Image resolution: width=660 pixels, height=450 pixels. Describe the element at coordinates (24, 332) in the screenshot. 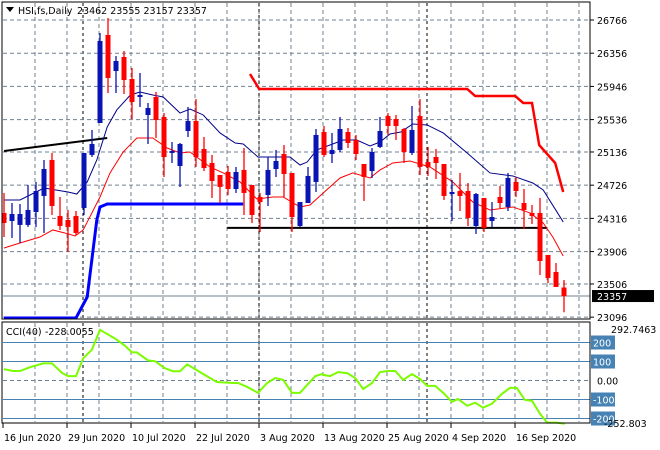

I see `cci-label: CCI(40)` at that location.